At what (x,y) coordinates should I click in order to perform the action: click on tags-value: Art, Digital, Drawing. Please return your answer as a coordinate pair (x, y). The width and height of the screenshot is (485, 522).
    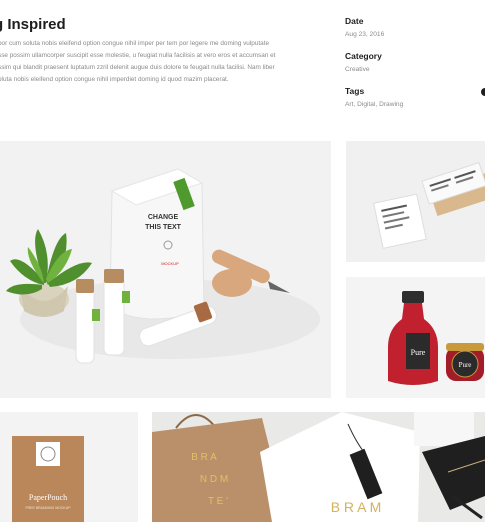
    Looking at the image, I should click on (374, 104).